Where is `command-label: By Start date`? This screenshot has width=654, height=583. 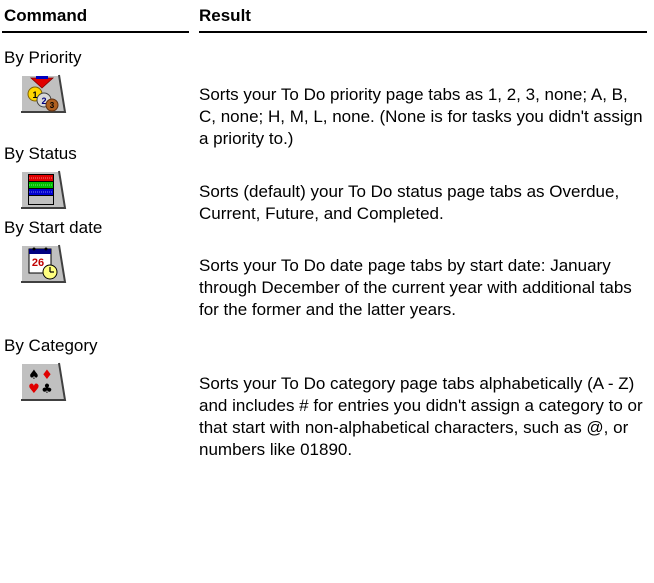
command-label: By Start date is located at coordinates (53, 227).